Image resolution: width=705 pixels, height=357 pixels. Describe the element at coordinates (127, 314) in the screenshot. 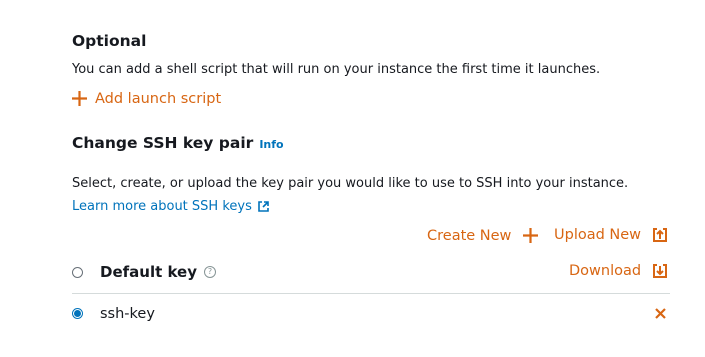

I see `ssh-key-label: ssh-key` at that location.